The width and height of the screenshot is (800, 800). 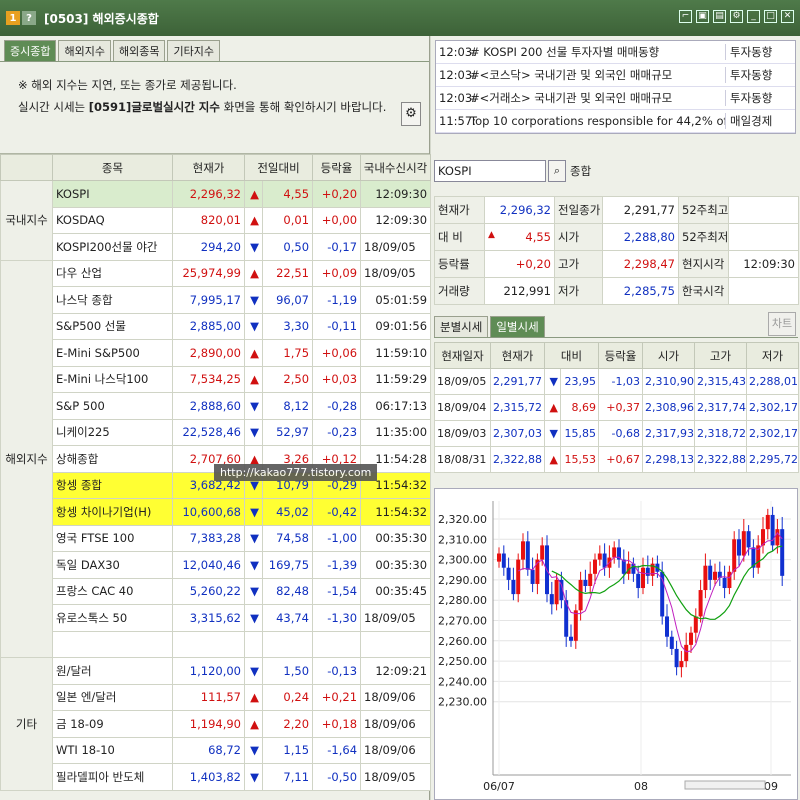 What do you see at coordinates (461, 326) in the screenshot?
I see `tab-minute-quotes: 분별시세` at bounding box center [461, 326].